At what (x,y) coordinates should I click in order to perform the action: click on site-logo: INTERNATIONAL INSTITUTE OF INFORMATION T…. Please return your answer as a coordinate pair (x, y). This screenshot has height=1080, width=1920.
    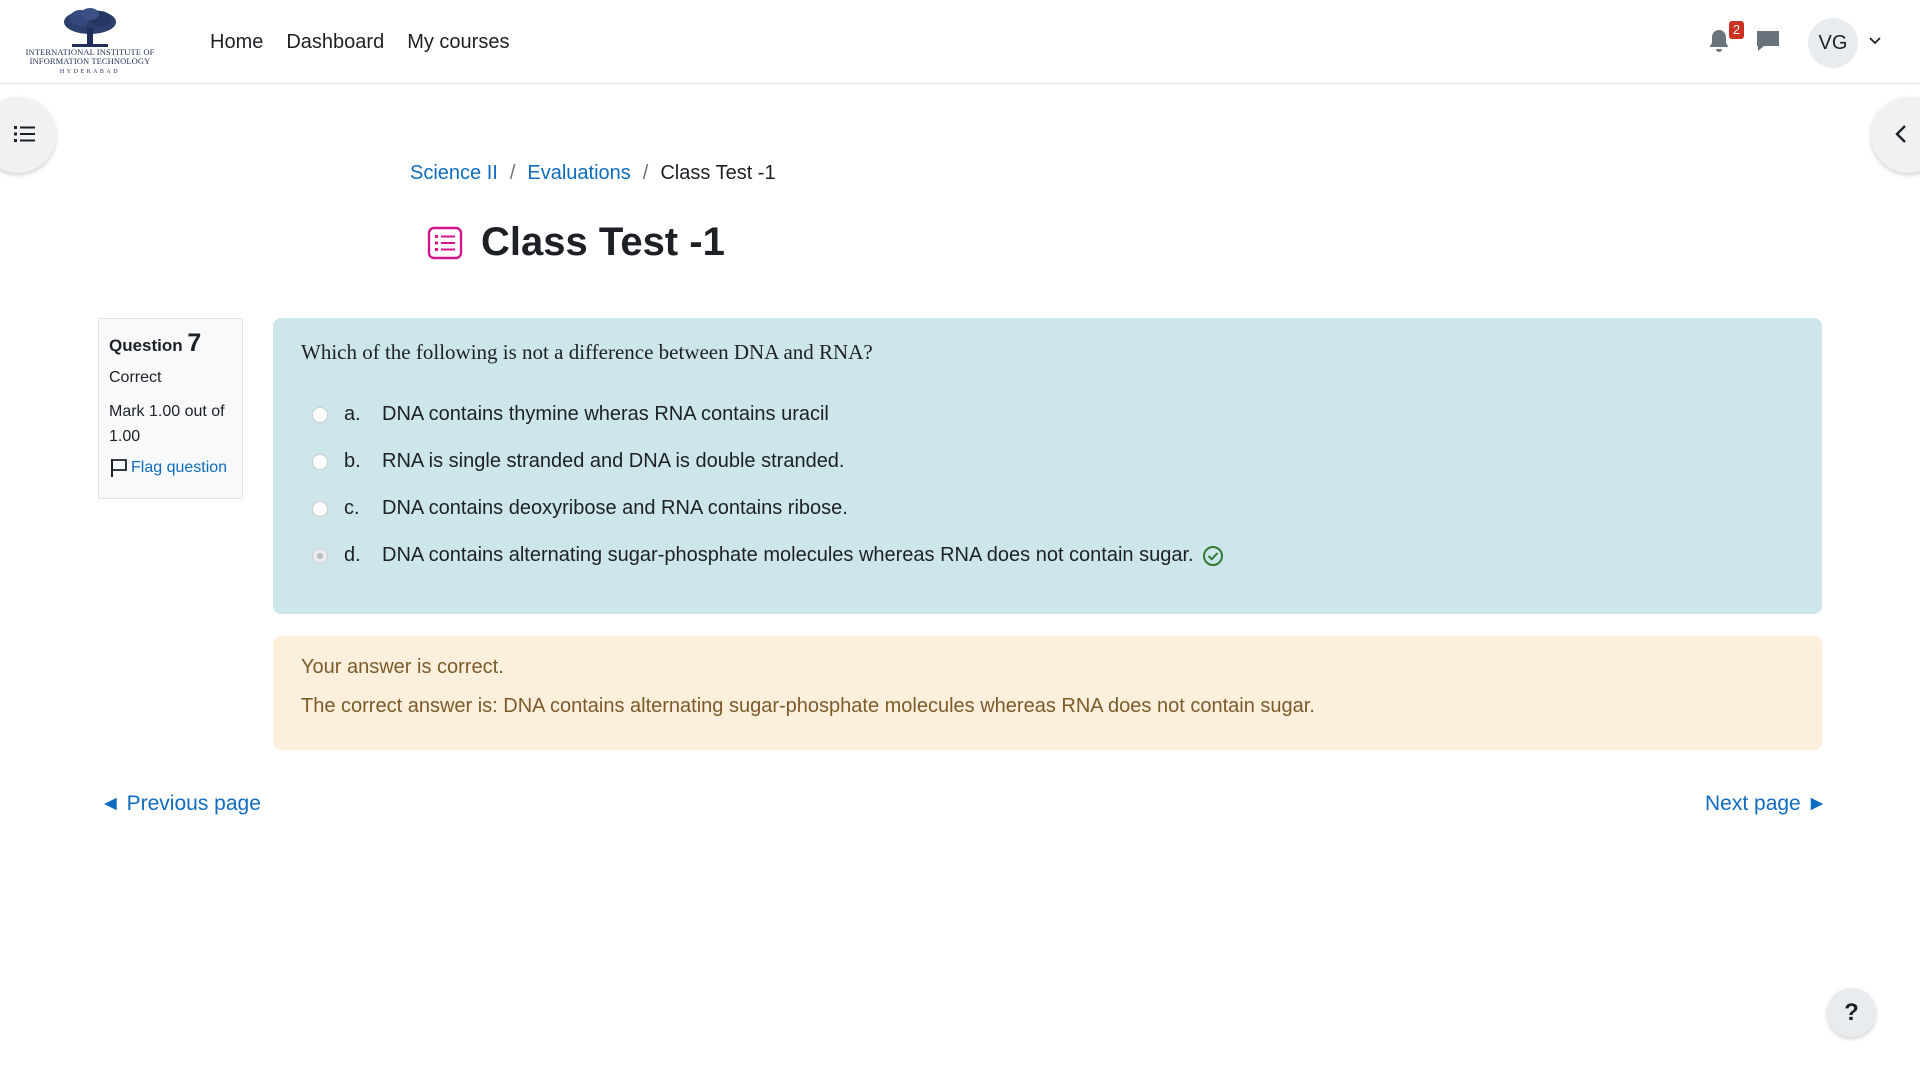
    Looking at the image, I should click on (90, 43).